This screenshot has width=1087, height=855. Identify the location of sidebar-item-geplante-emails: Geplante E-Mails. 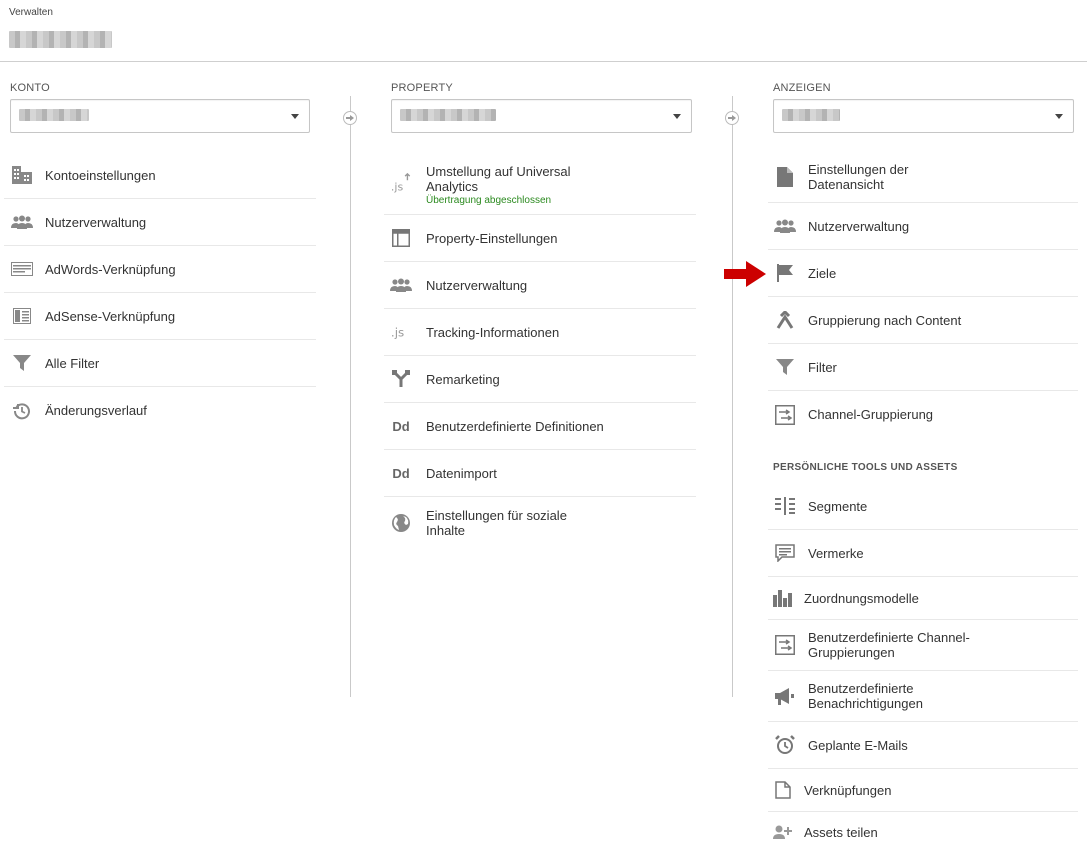
(923, 745).